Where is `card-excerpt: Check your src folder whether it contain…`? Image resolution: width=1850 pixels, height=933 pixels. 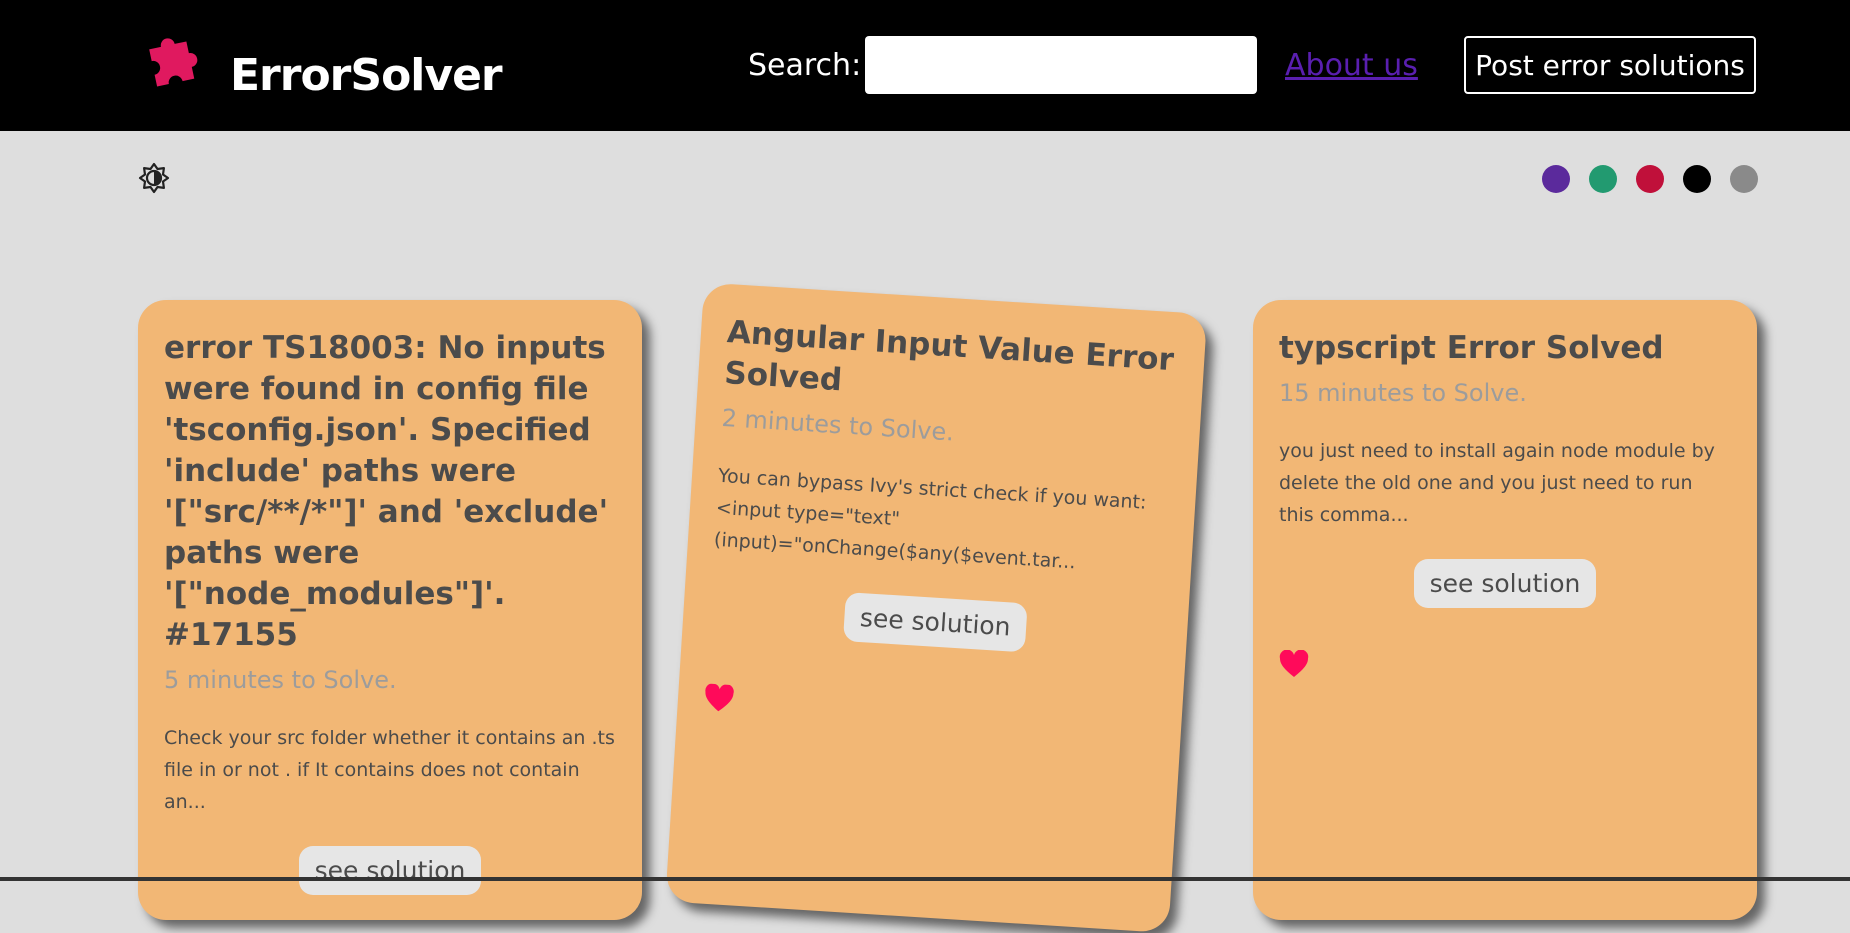 card-excerpt: Check your src folder whether it contain… is located at coordinates (389, 770).